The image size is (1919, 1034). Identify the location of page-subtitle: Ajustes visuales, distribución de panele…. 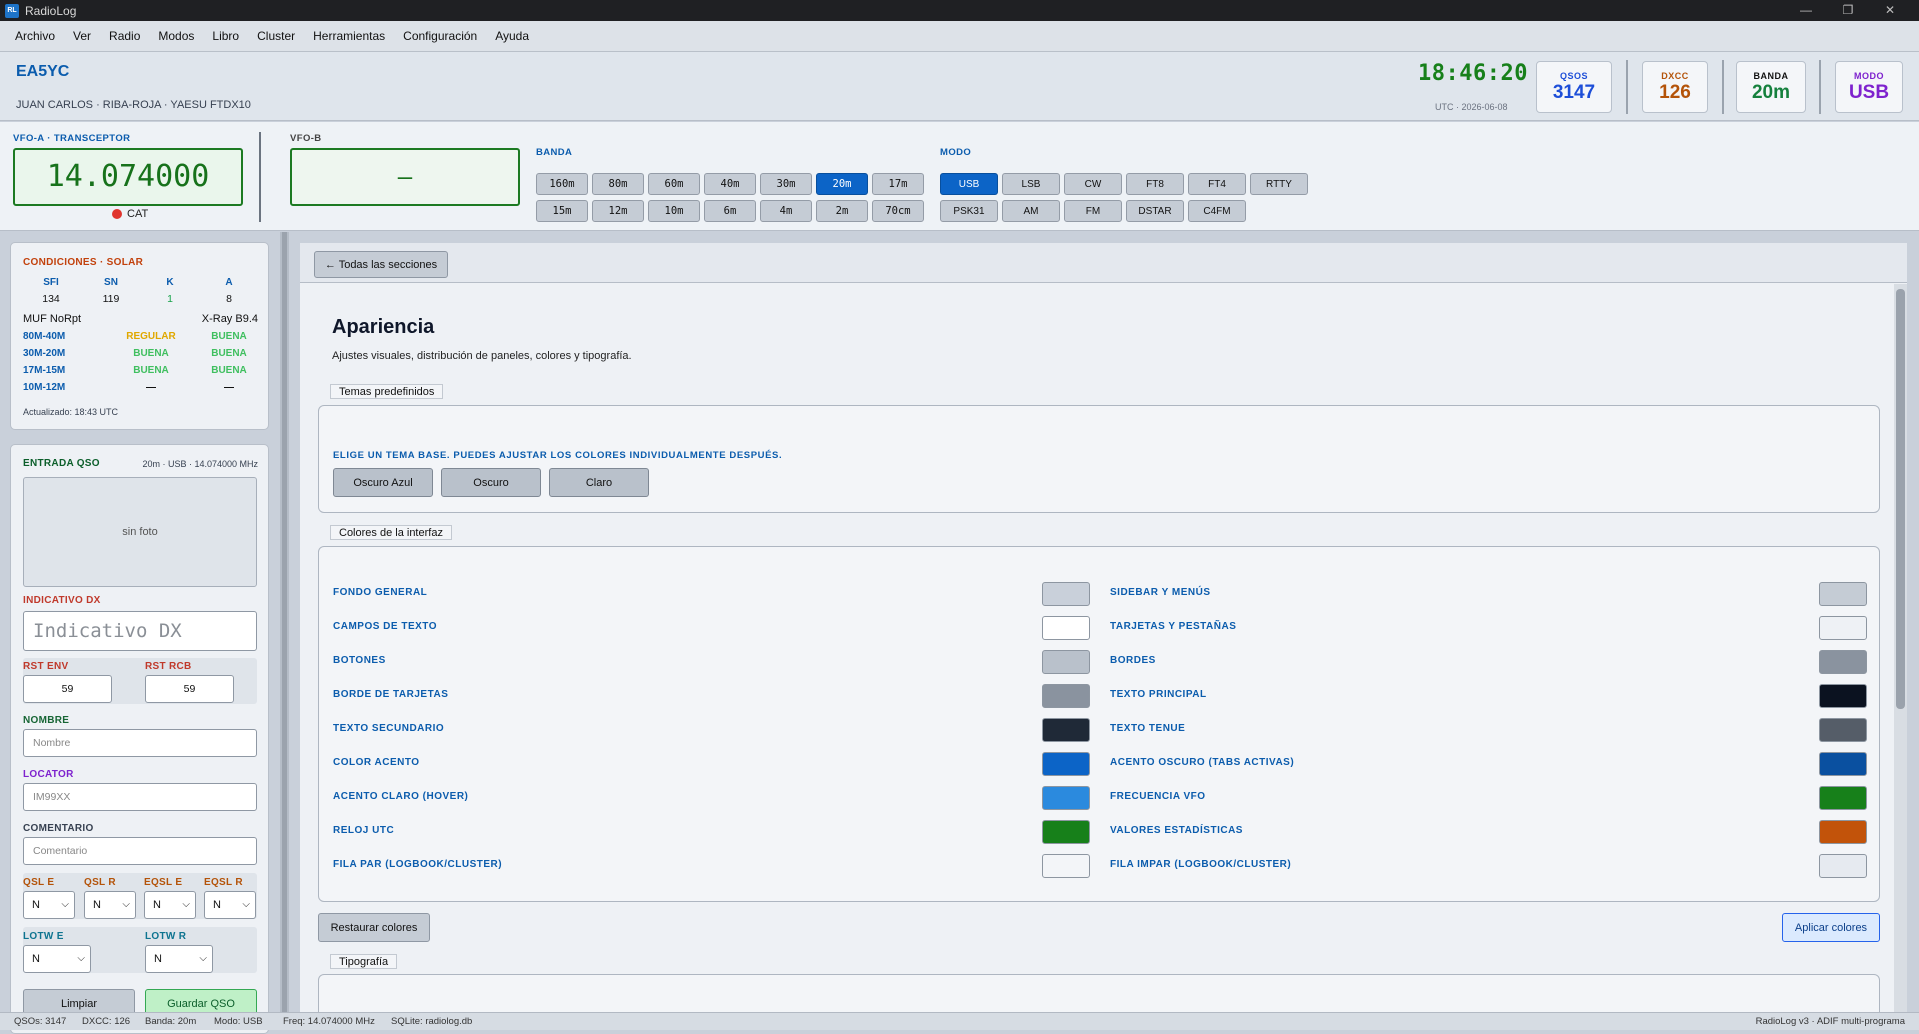
(482, 356).